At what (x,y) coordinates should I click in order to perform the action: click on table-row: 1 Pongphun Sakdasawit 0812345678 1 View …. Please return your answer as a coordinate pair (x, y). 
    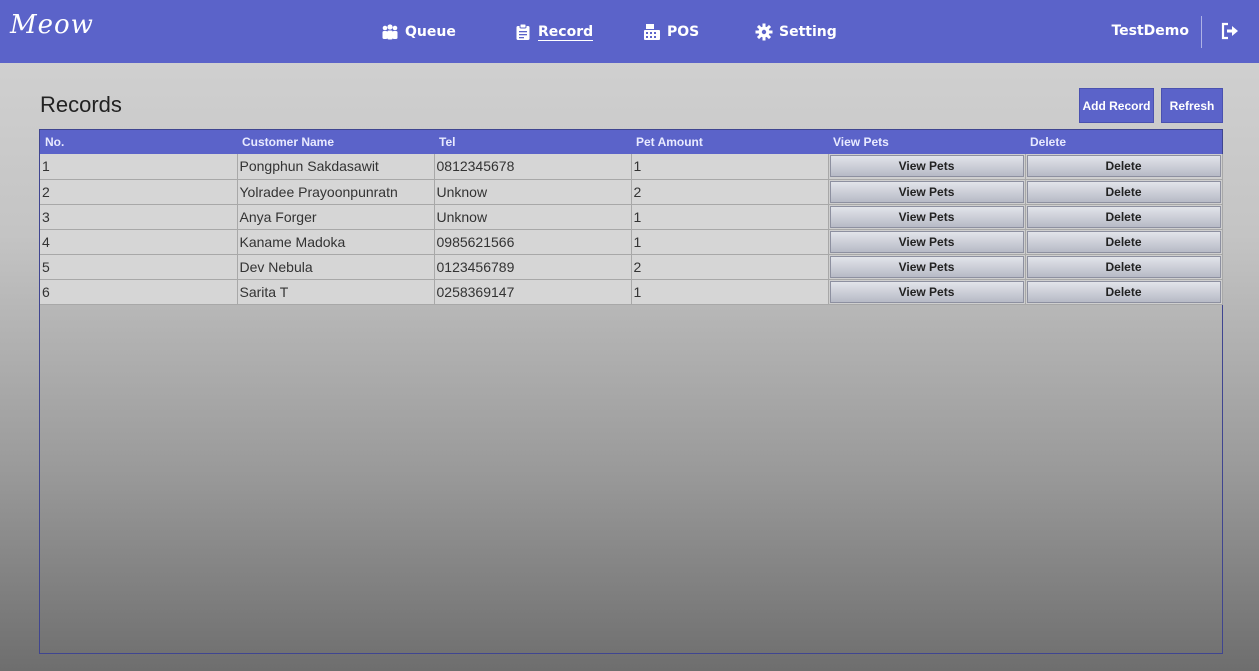
    Looking at the image, I should click on (631, 167).